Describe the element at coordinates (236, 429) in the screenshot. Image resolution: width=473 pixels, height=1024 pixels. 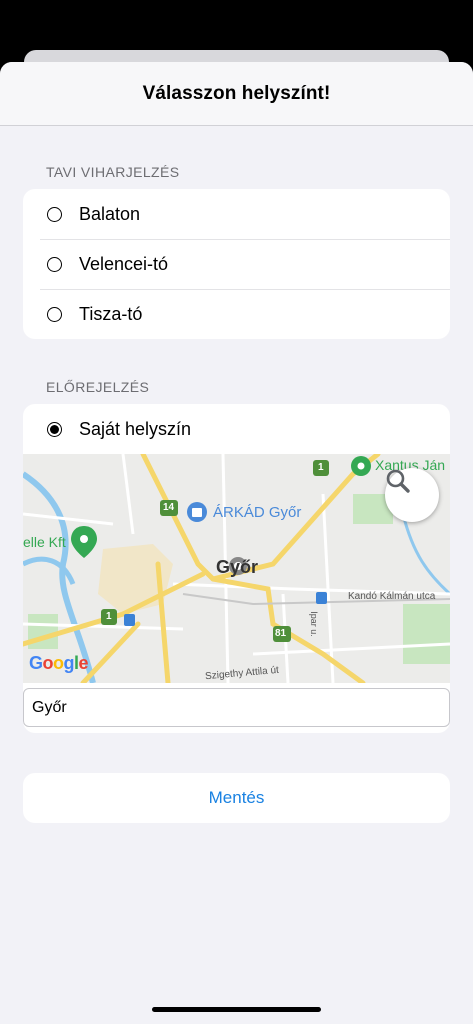
I see `option-own-location: Saját helyszín` at that location.